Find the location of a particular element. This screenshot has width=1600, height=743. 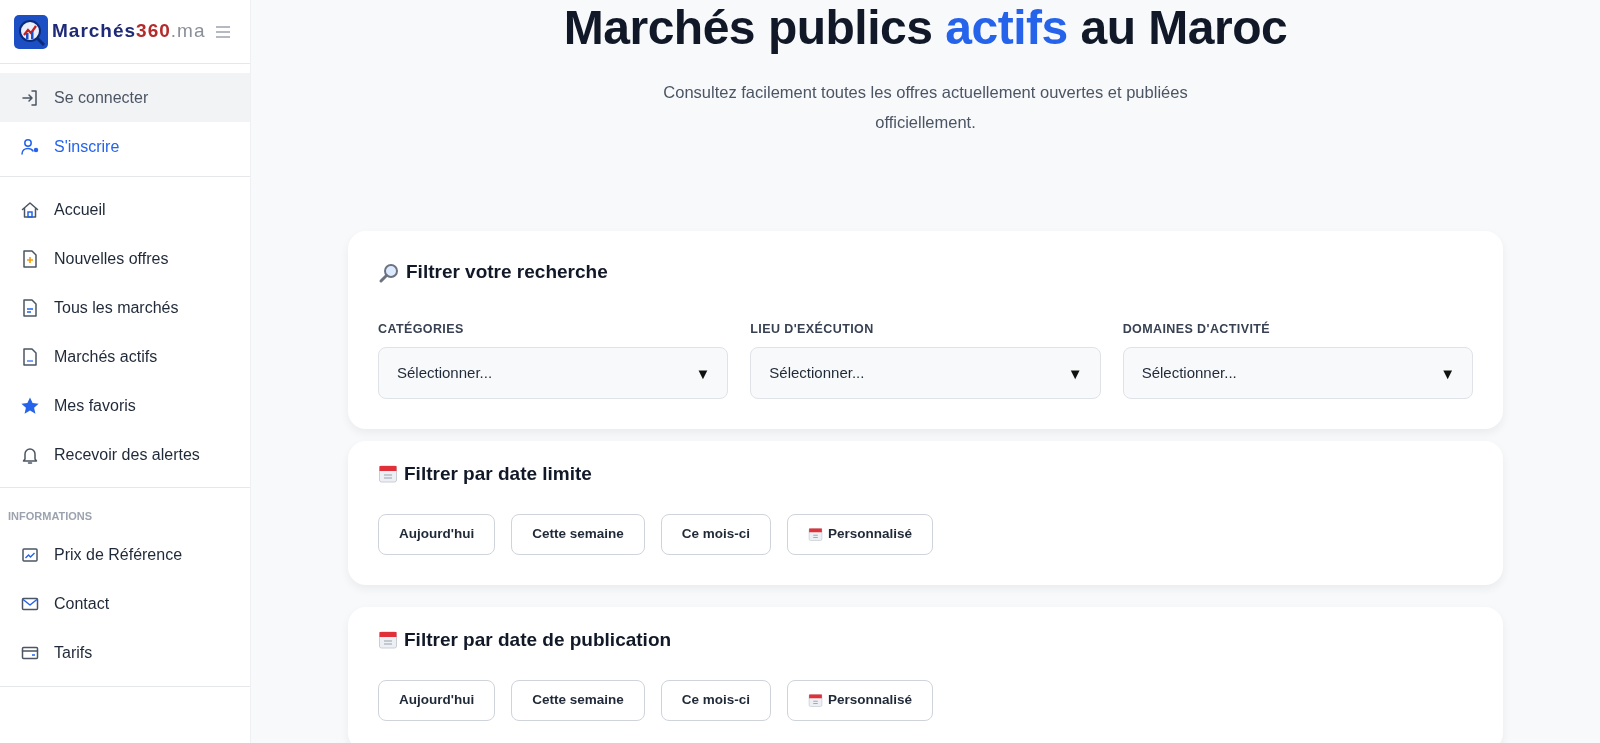

new-document-icon is located at coordinates (30, 258).